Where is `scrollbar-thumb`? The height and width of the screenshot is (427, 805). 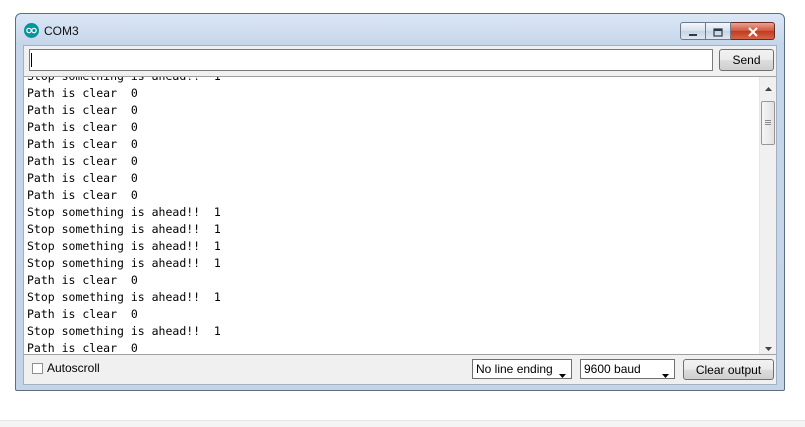
scrollbar-thumb is located at coordinates (768, 123).